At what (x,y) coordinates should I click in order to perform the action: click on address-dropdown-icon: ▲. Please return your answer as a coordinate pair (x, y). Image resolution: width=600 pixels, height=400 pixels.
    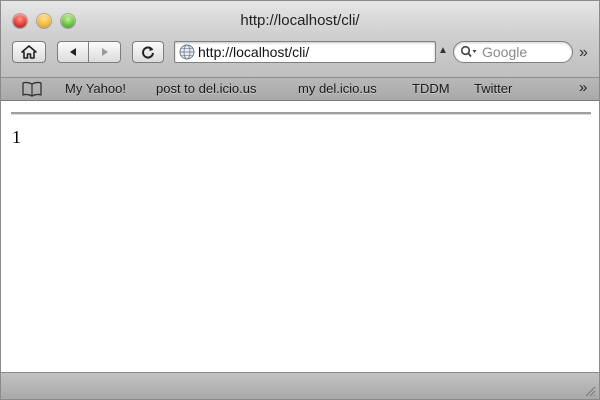
    Looking at the image, I should click on (443, 50).